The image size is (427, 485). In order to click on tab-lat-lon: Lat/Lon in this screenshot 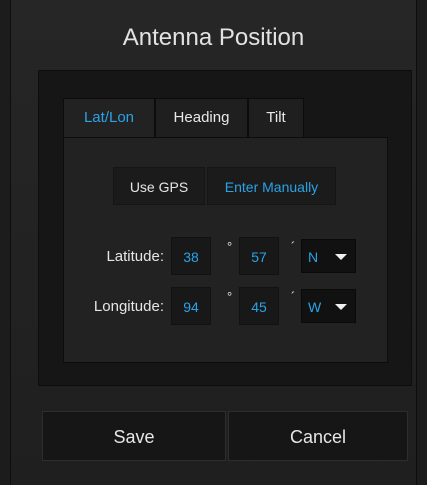, I will do `click(109, 118)`.